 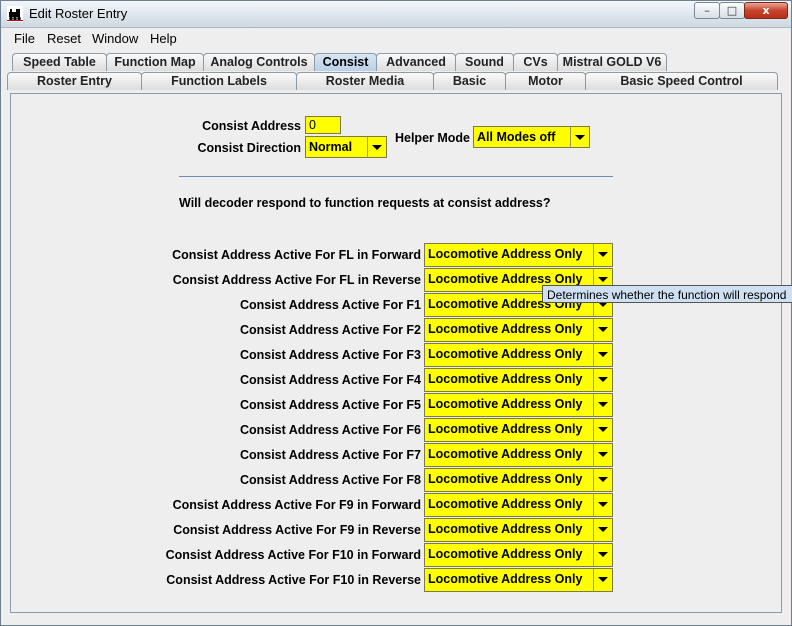 I want to click on function-row-label: Consist Address Active For FL in Forward, so click(x=296, y=255).